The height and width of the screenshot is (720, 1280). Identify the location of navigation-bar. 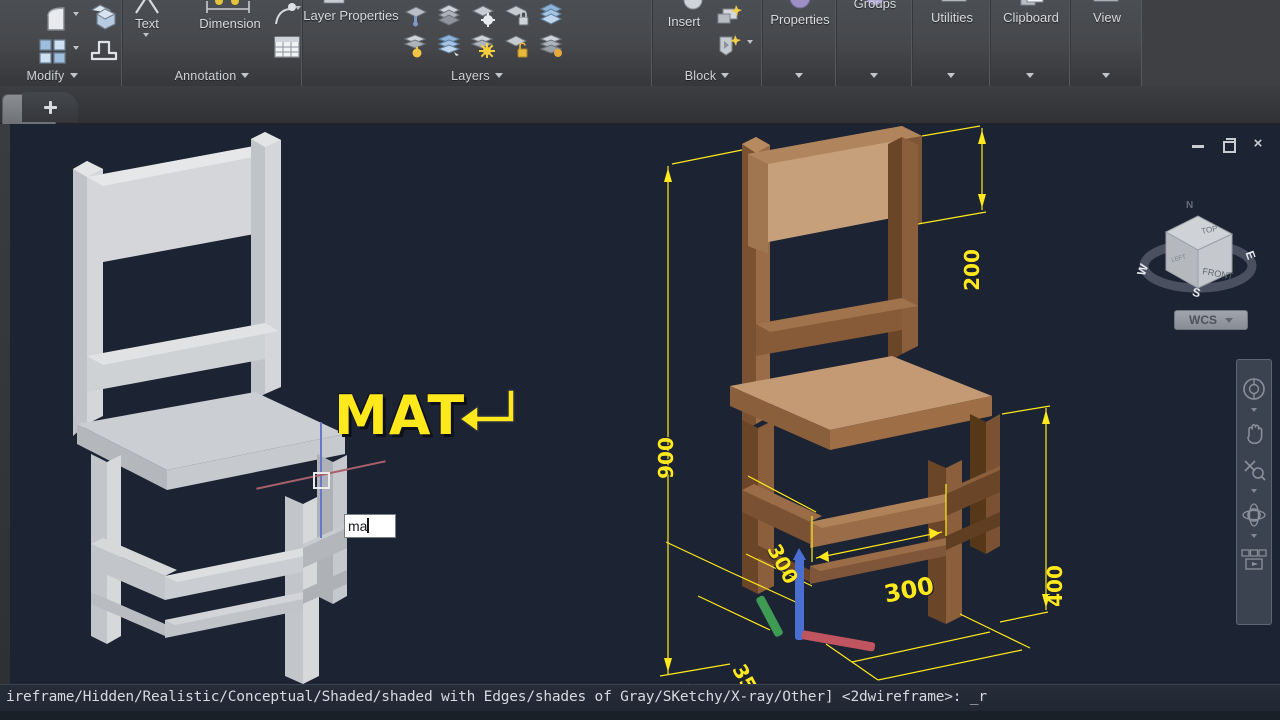
(1254, 492).